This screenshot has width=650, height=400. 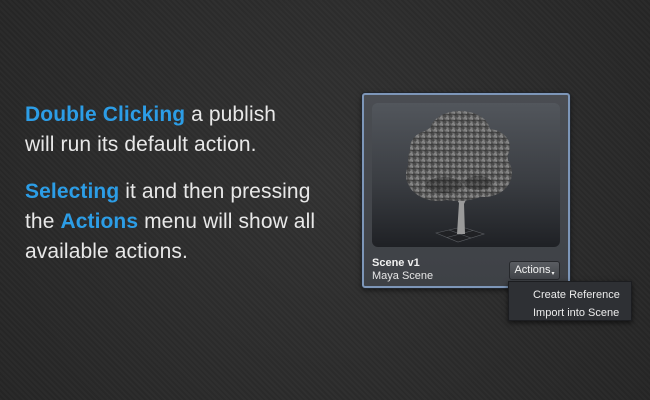 I want to click on instruction-text: will run its default action., so click(x=141, y=144).